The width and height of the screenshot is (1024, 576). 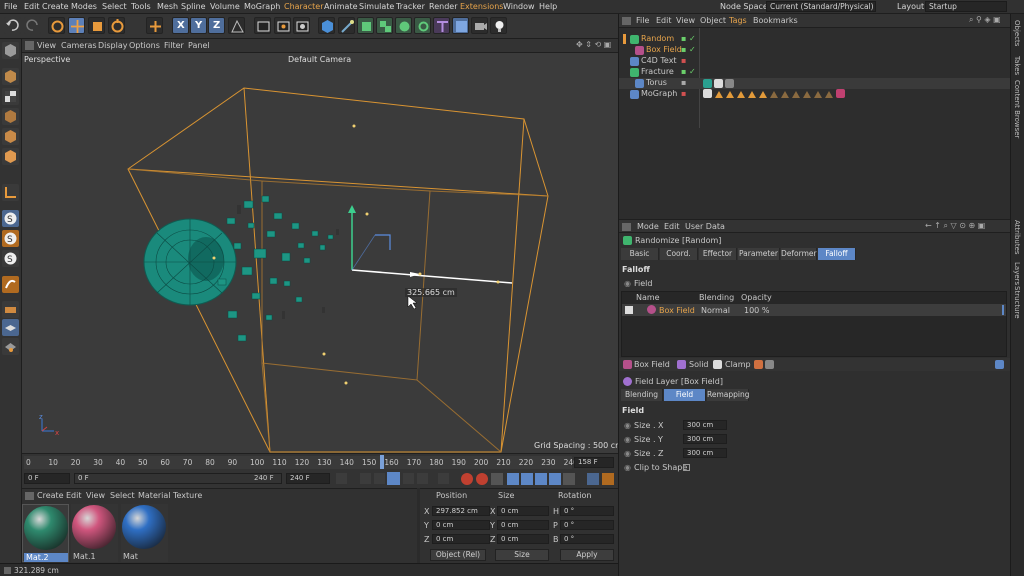 I want to click on lock-workplane-icon, so click(x=10, y=346).